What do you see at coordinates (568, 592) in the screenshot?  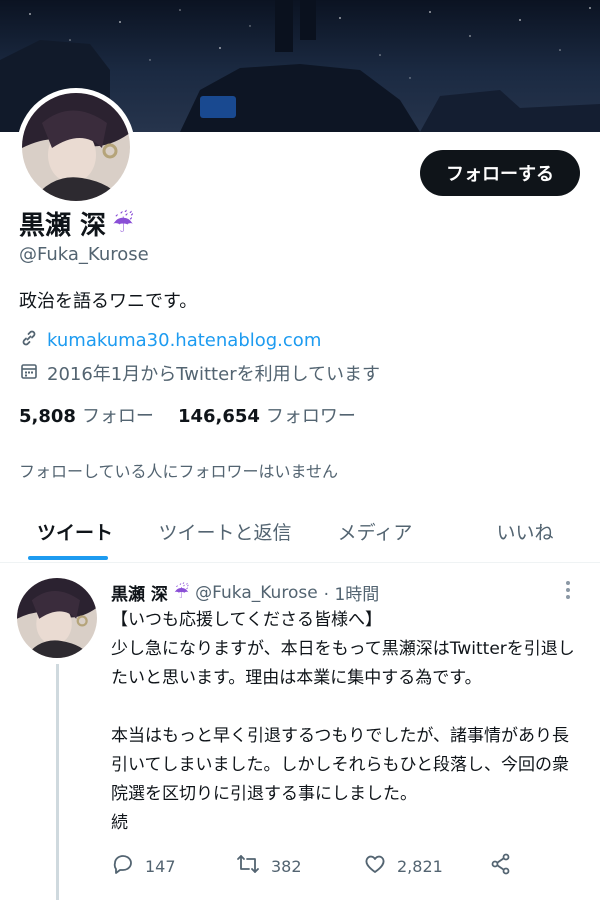 I see `more-icon` at bounding box center [568, 592].